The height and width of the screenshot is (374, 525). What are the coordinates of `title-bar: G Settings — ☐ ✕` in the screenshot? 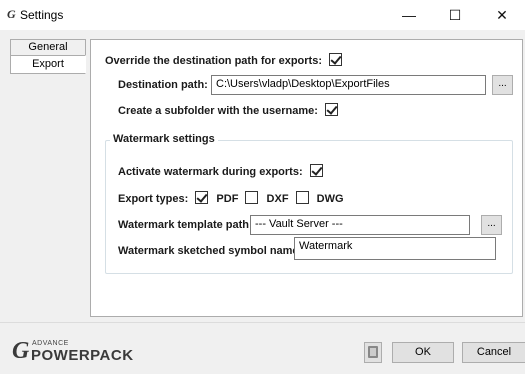 It's located at (262, 15).